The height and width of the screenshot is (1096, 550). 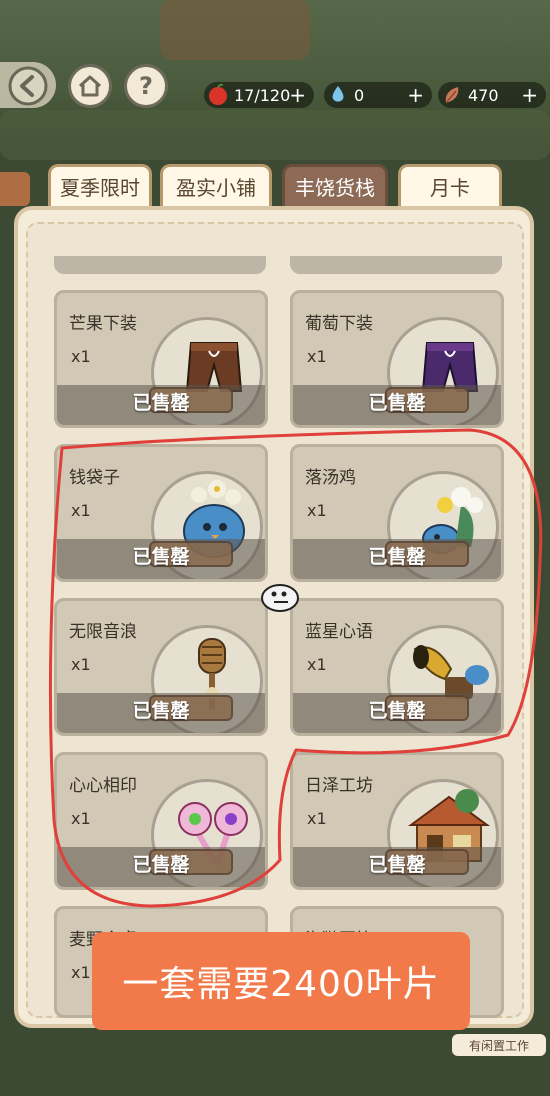 What do you see at coordinates (161, 513) in the screenshot?
I see `item-card: 钱袋子 x1 已售罄` at bounding box center [161, 513].